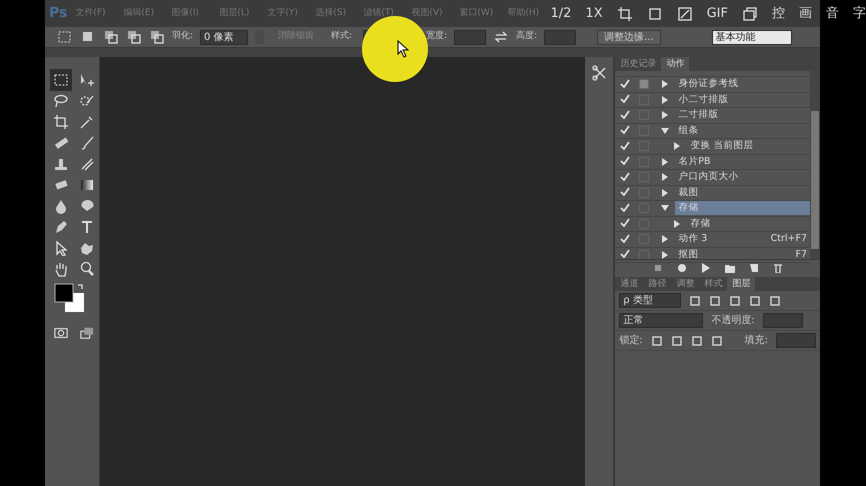  I want to click on panel-tab: 路径, so click(657, 284).